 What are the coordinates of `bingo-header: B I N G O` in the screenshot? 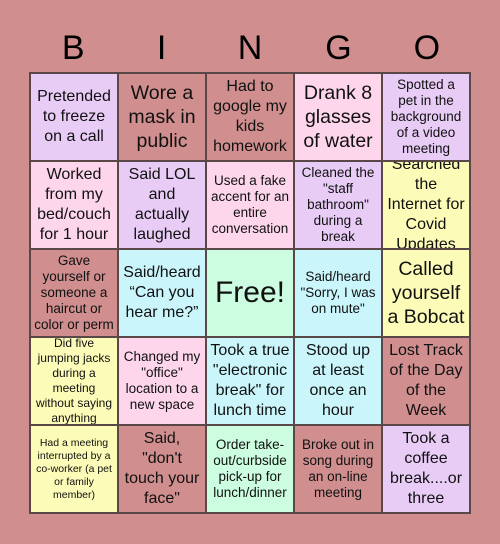 It's located at (250, 48).